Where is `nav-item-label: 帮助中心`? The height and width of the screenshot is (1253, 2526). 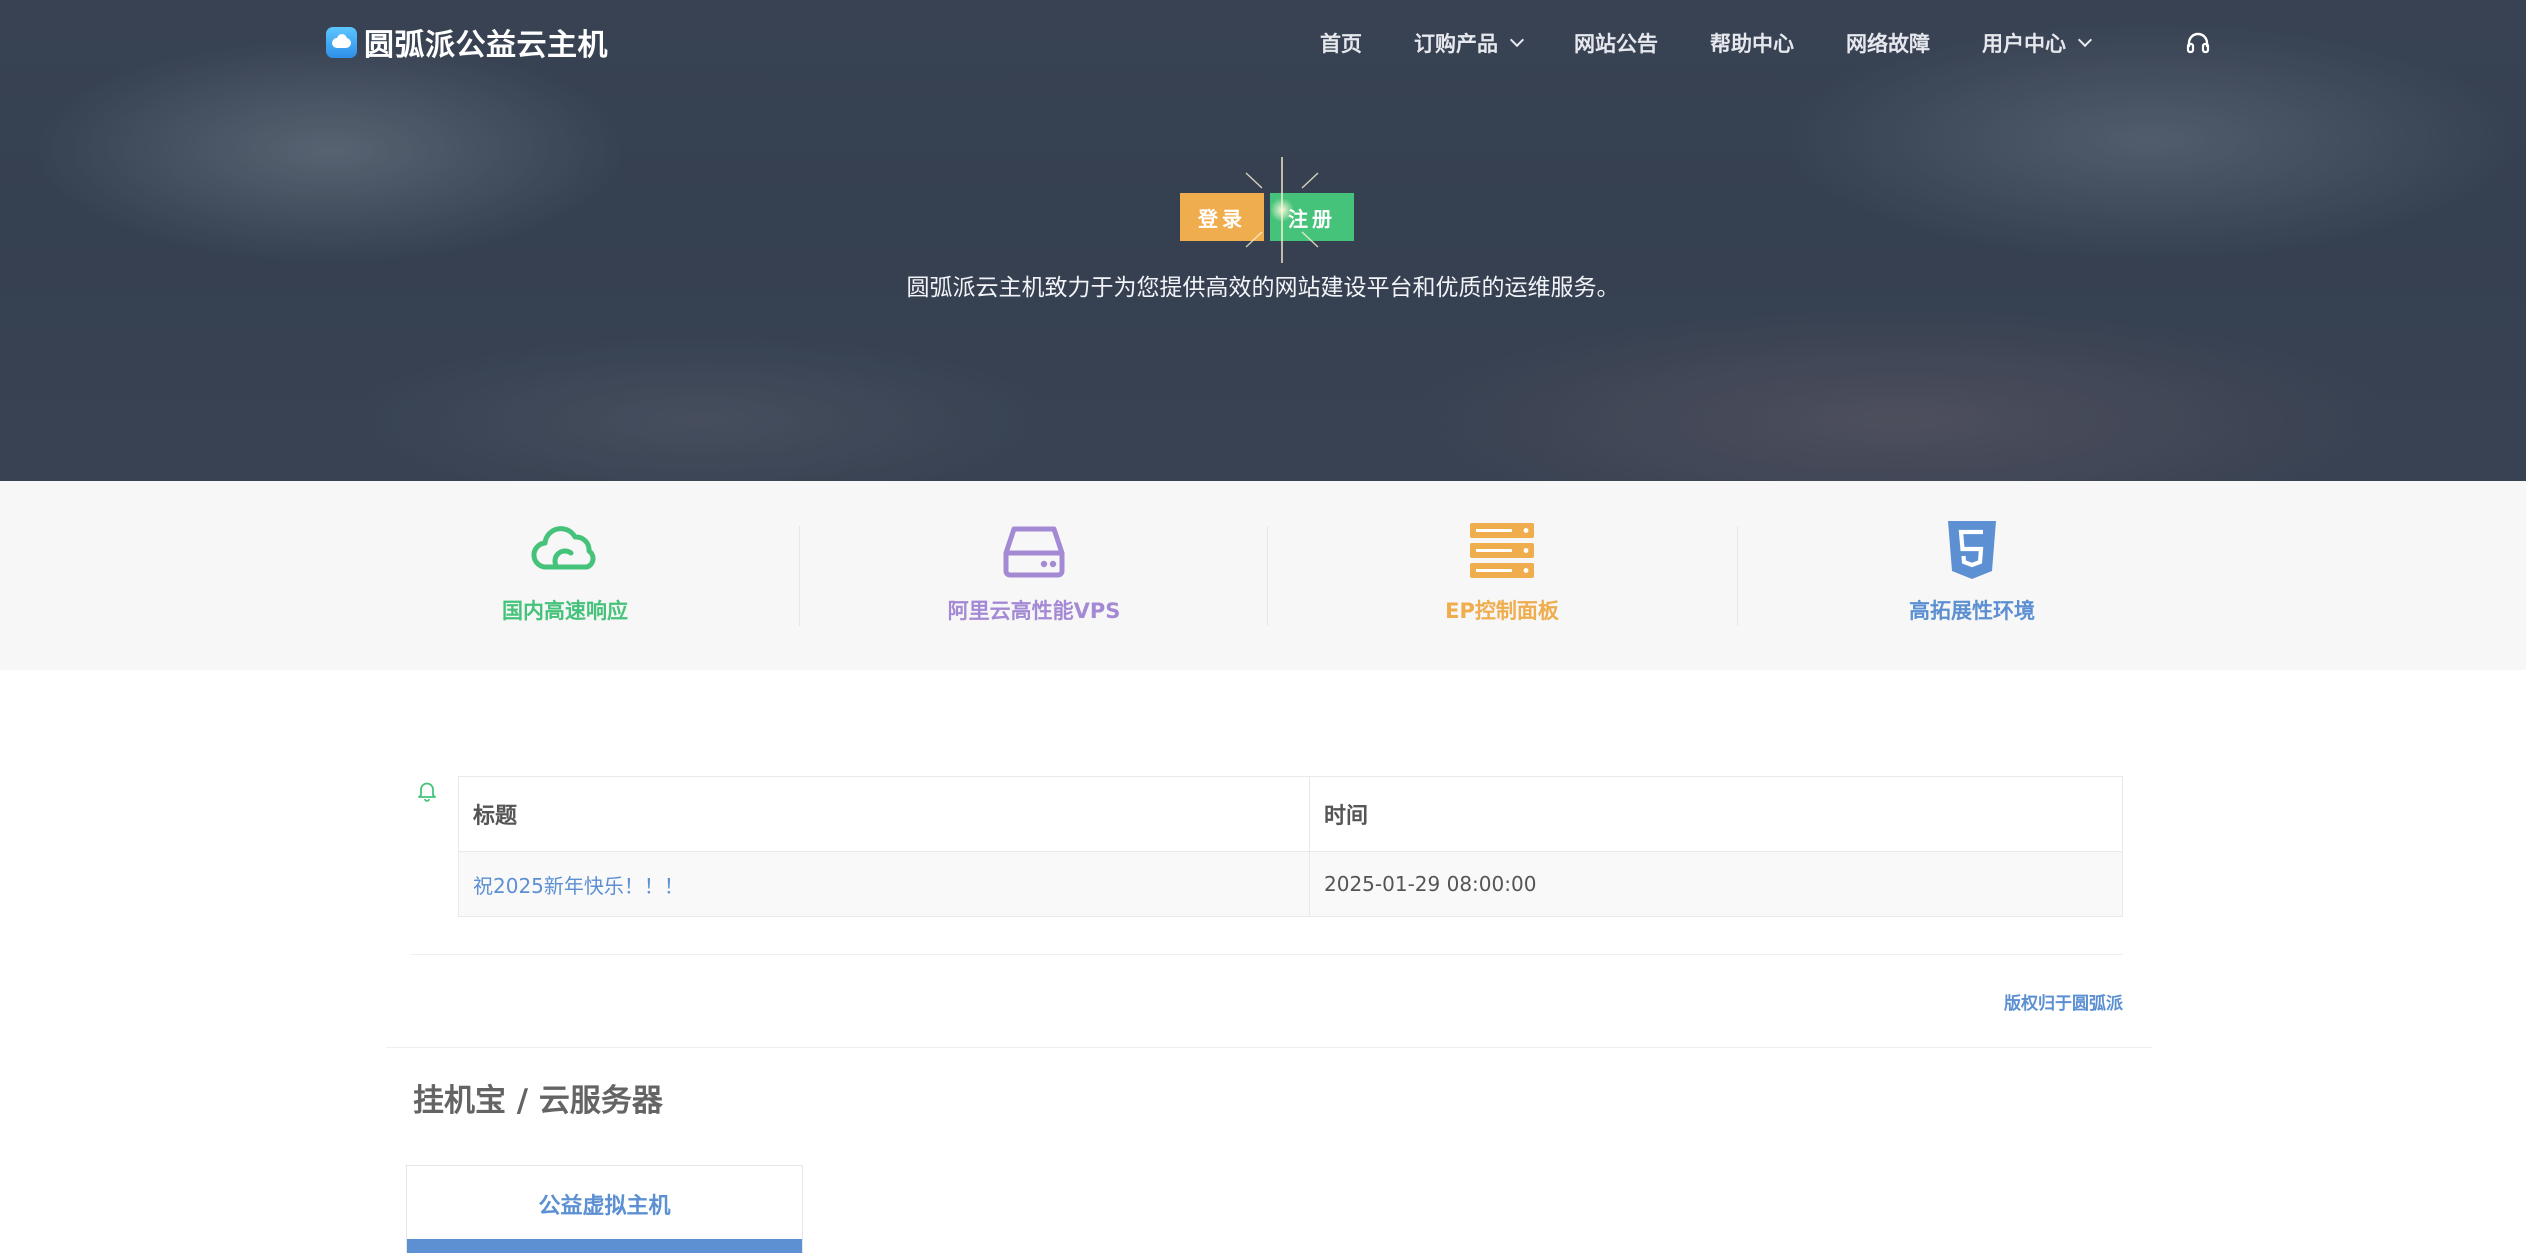 nav-item-label: 帮助中心 is located at coordinates (1752, 44).